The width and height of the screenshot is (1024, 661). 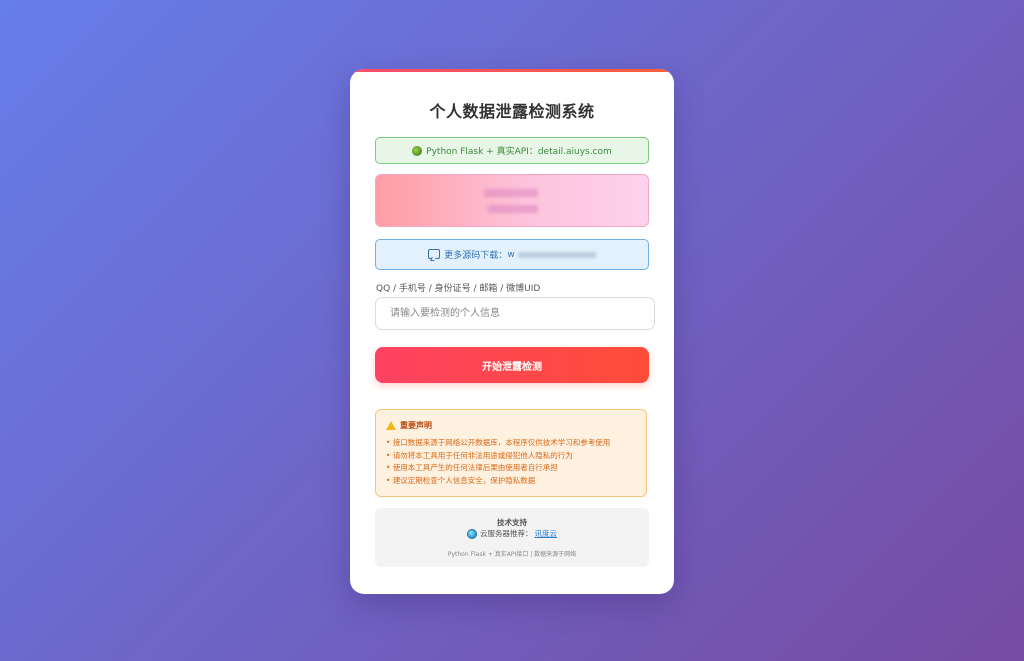 What do you see at coordinates (416, 425) in the screenshot?
I see `disclaimer-title-text: 重要声明` at bounding box center [416, 425].